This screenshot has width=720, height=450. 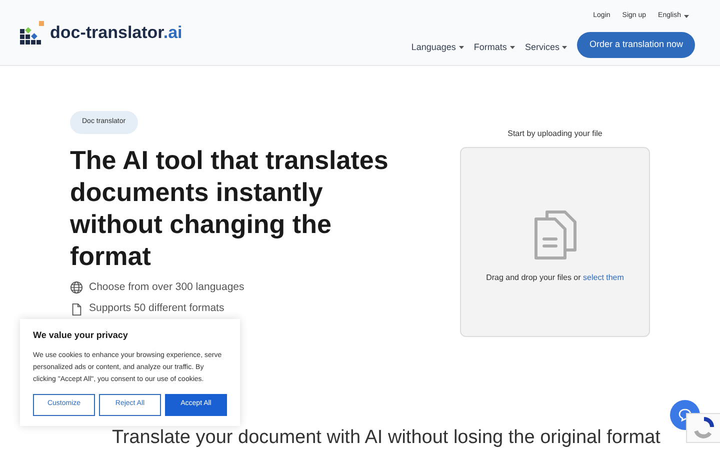 I want to click on feature-text: Choose from over 300 languages, so click(x=166, y=287).